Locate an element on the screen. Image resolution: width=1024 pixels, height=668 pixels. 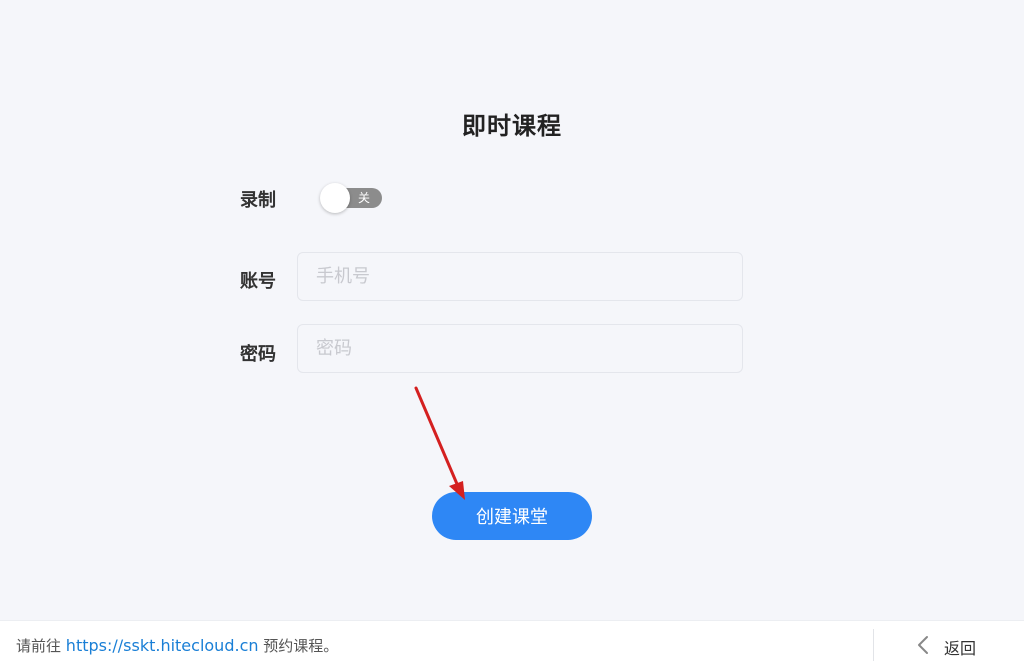
back-label: 返回 is located at coordinates (960, 648).